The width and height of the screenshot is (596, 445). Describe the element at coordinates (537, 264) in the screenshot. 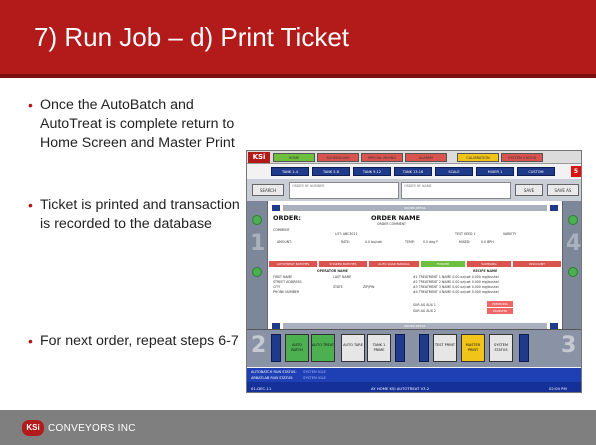

I see `hmi-status-segment: DISCOUNT` at that location.